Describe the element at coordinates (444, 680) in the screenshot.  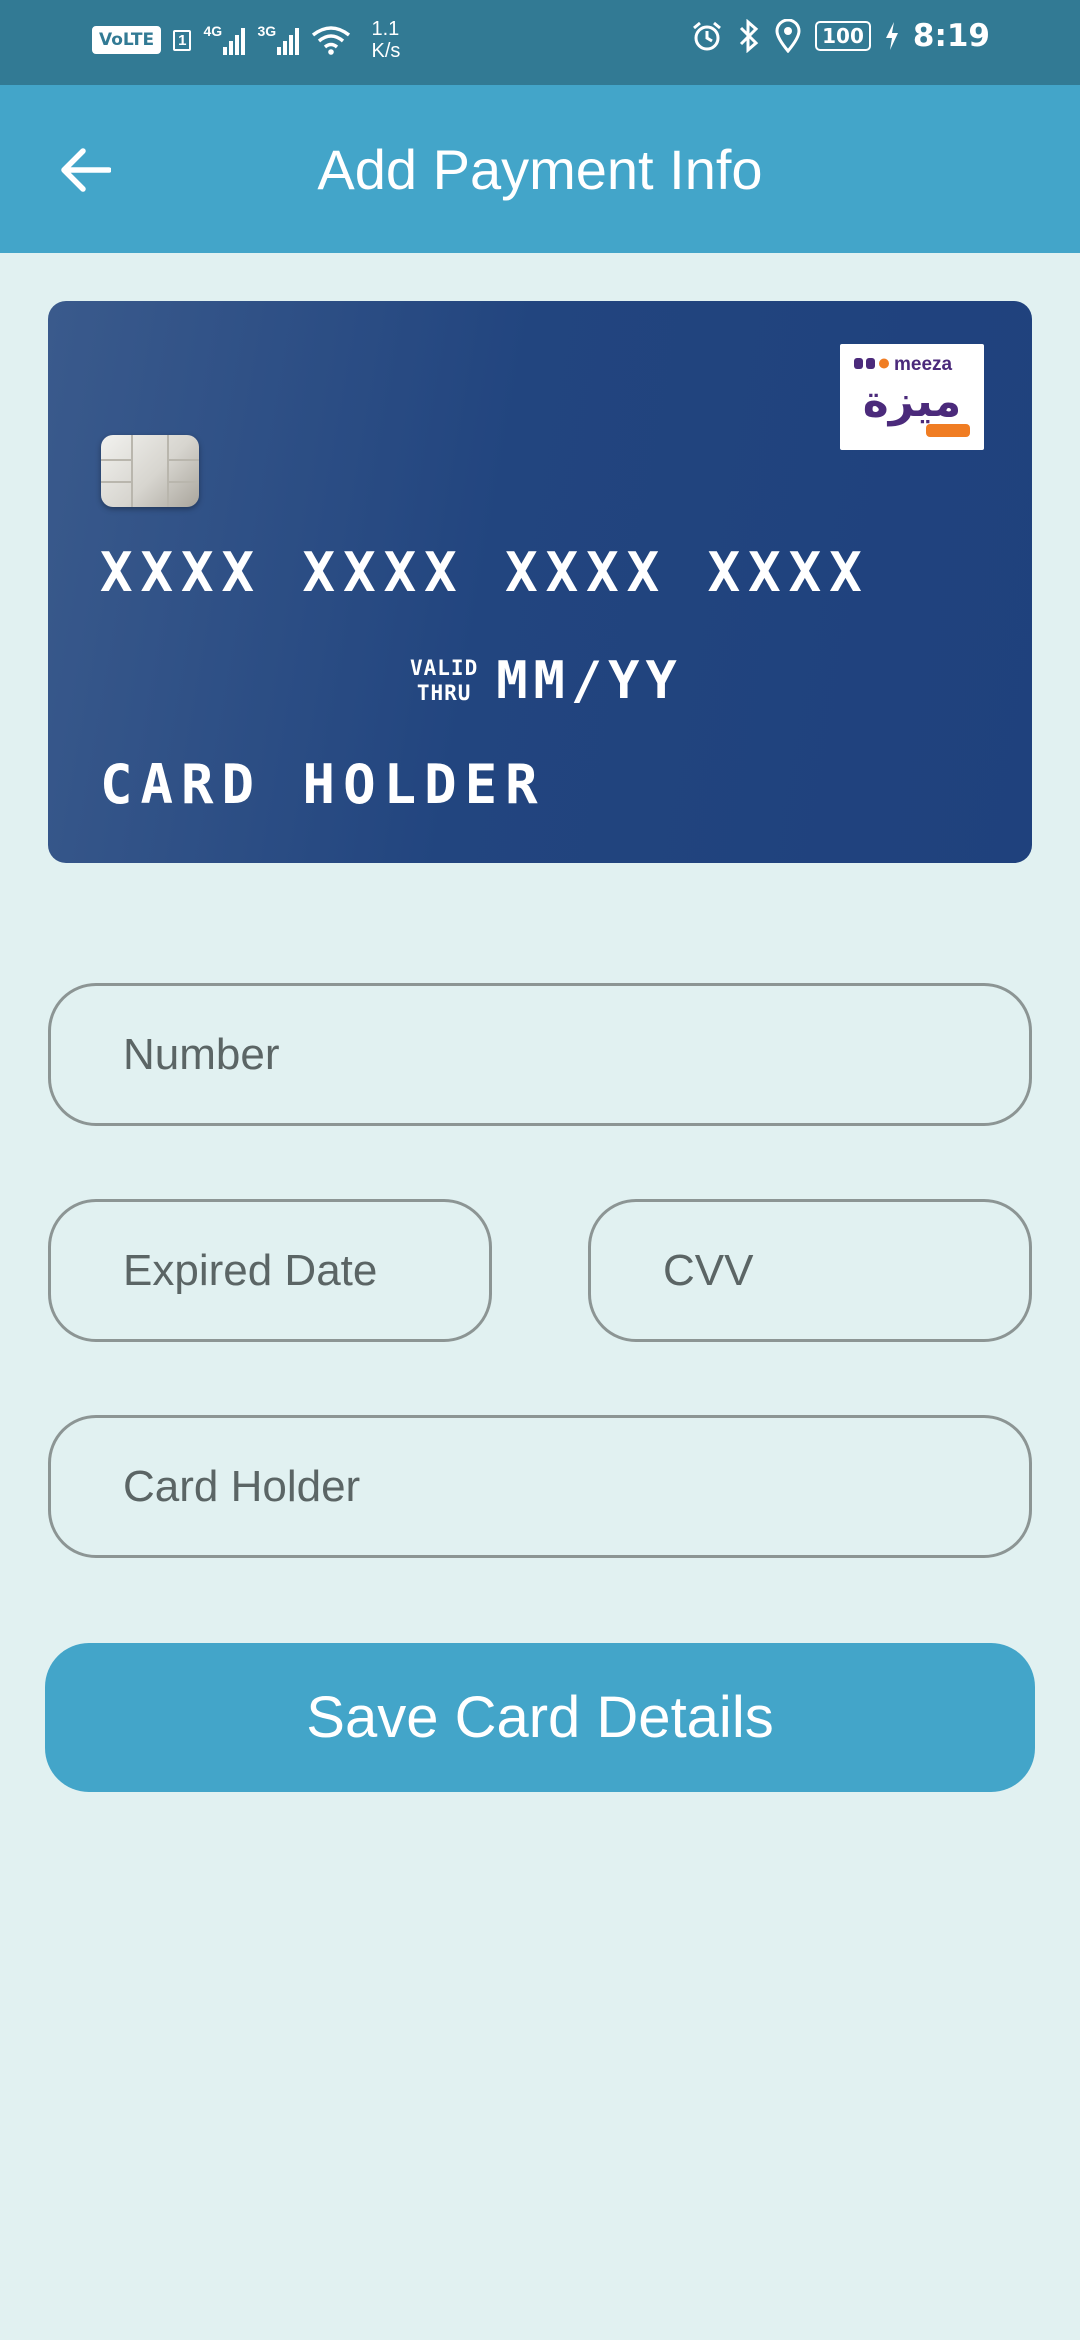
I see `valid-thru-label: VALID THRU` at that location.